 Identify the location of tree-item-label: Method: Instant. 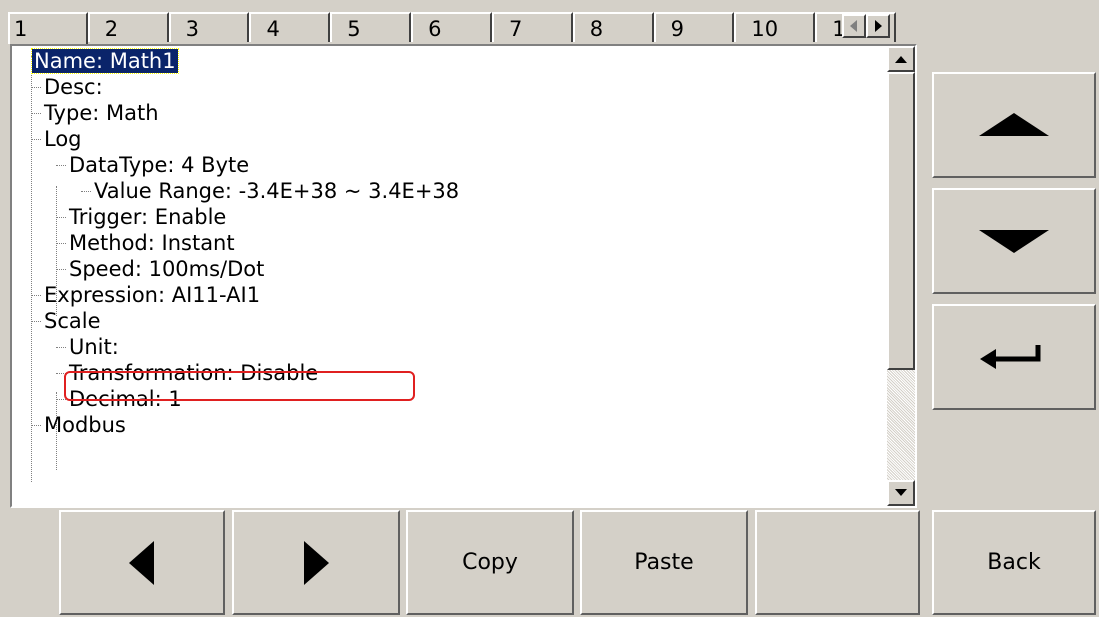
(152, 243).